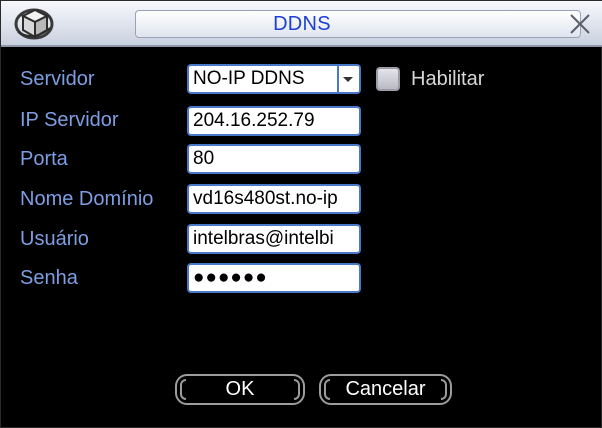 This screenshot has width=602, height=428. What do you see at coordinates (274, 239) in the screenshot?
I see `usuario-field: intelbras@intelbi` at bounding box center [274, 239].